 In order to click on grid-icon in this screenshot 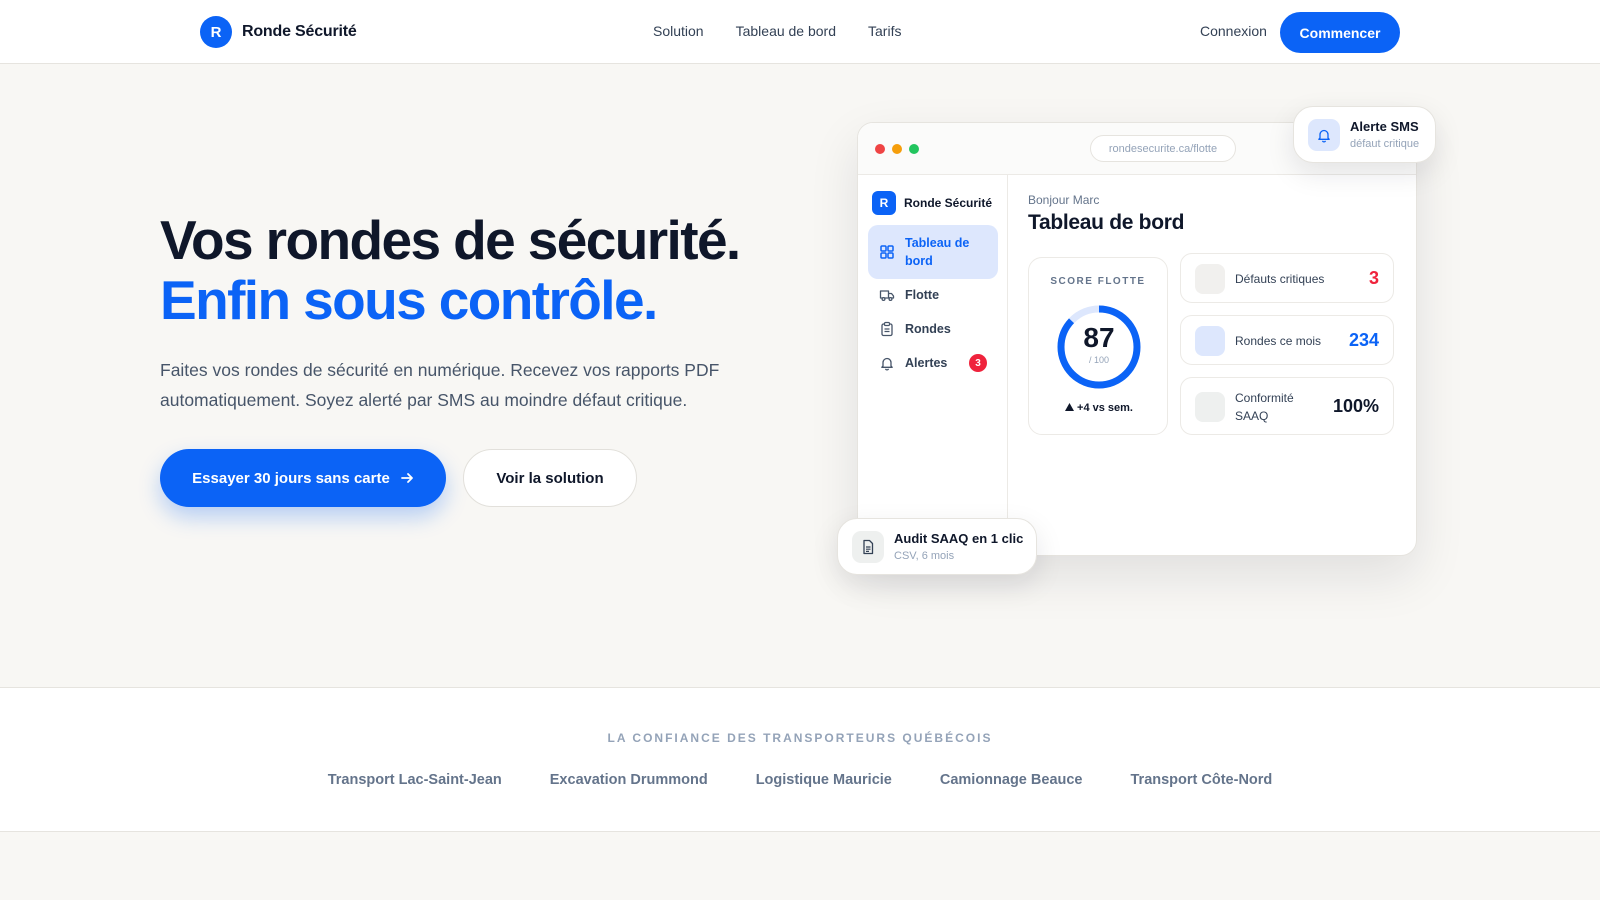, I will do `click(887, 252)`.